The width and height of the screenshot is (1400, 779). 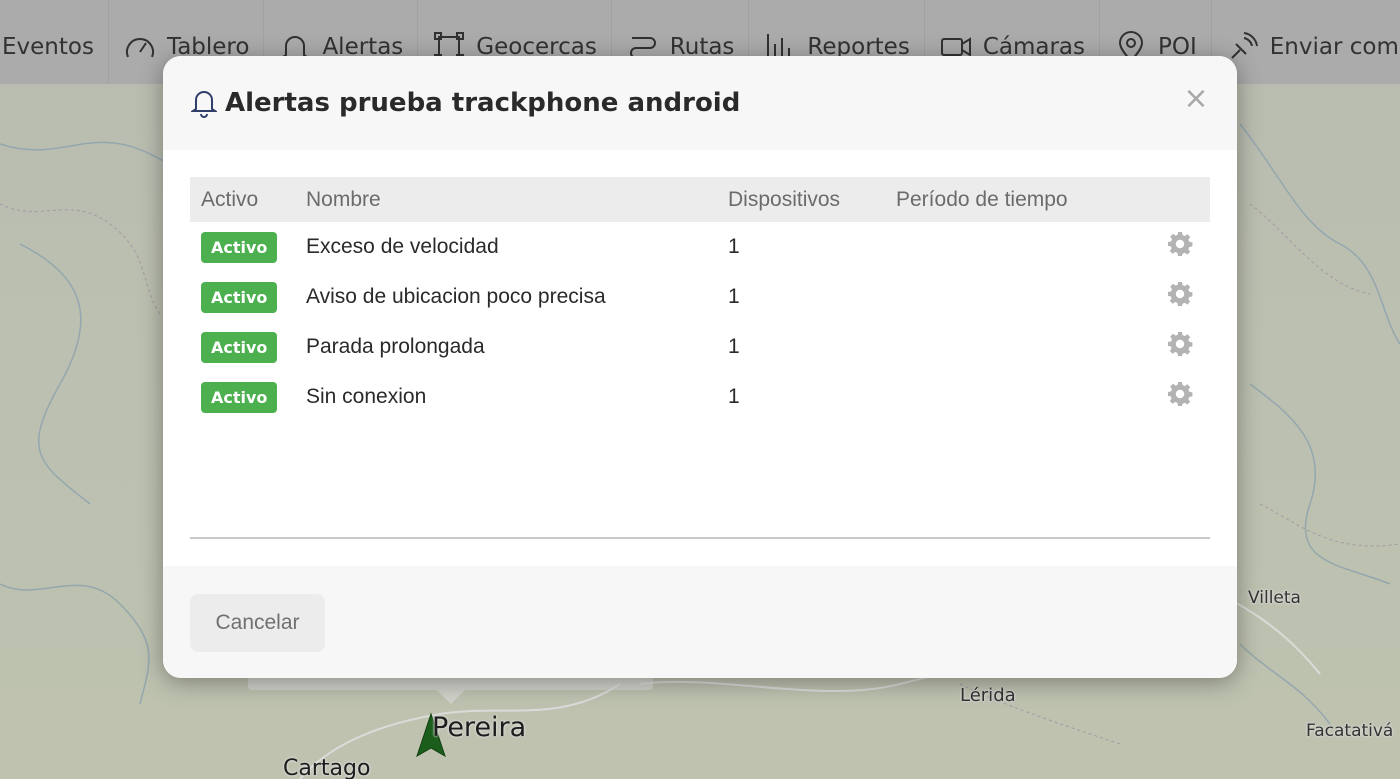 What do you see at coordinates (257, 623) in the screenshot?
I see `cancel-button: Cancelar` at bounding box center [257, 623].